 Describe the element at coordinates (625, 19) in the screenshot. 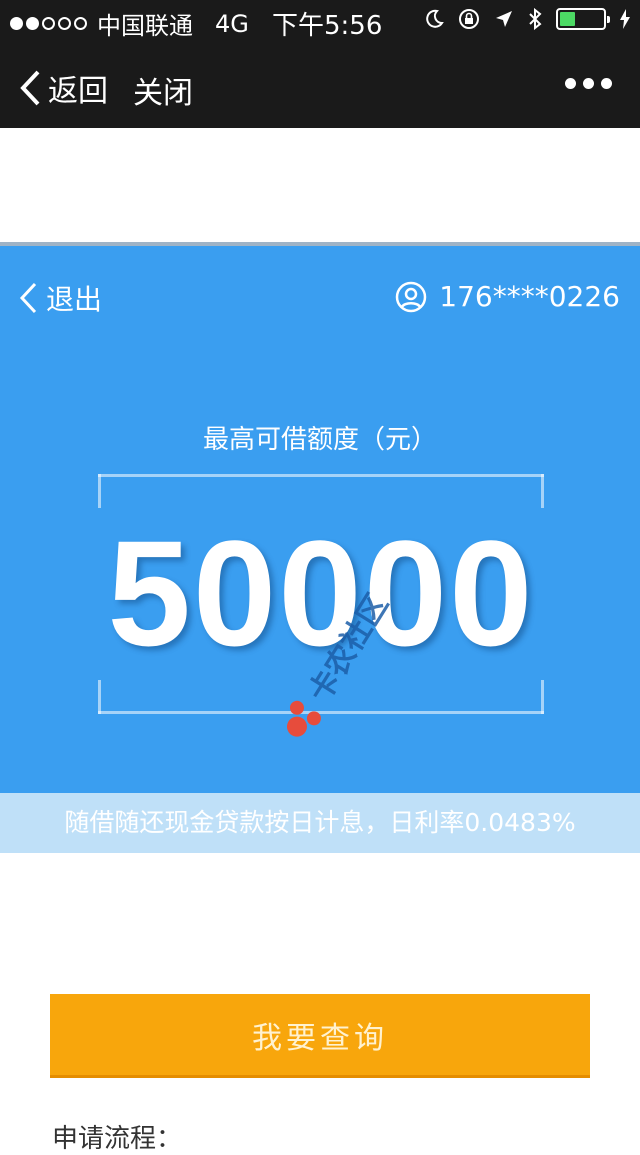

I see `charging-bolt-icon` at that location.